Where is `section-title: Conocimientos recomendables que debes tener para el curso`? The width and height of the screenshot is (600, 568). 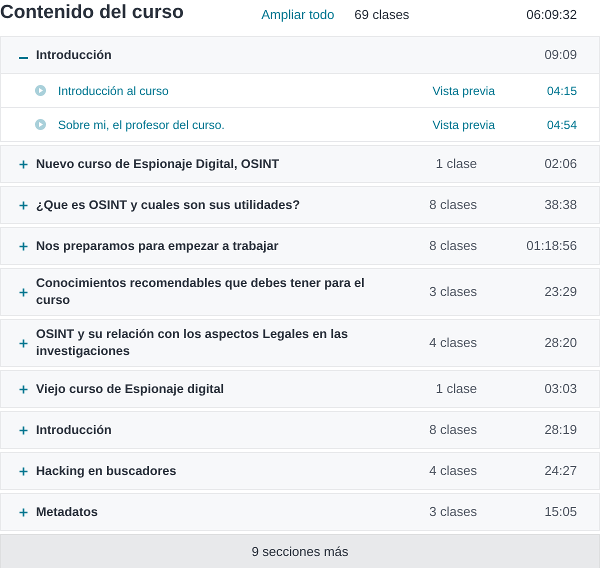
section-title: Conocimientos recomendables que debes tener para el curso is located at coordinates (201, 292).